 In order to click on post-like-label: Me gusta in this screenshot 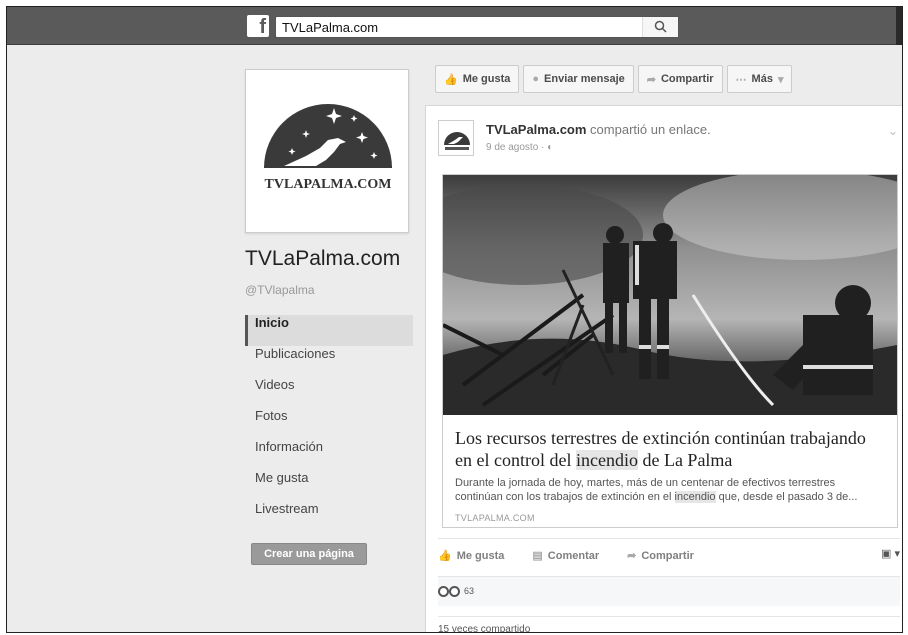, I will do `click(480, 555)`.